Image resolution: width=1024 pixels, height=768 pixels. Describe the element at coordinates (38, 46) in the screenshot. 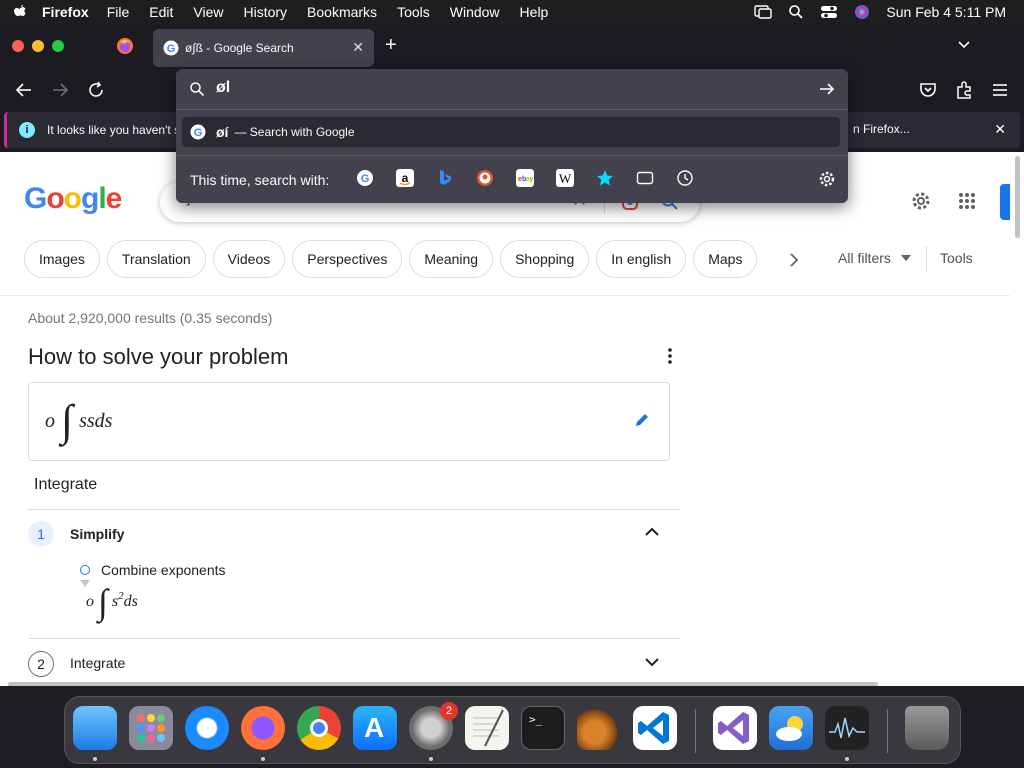

I see `window-minimize-button` at that location.